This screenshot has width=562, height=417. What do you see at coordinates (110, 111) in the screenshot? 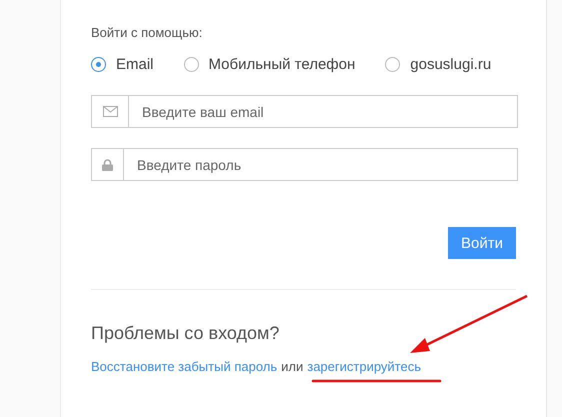
I see `envelope-icon` at bounding box center [110, 111].